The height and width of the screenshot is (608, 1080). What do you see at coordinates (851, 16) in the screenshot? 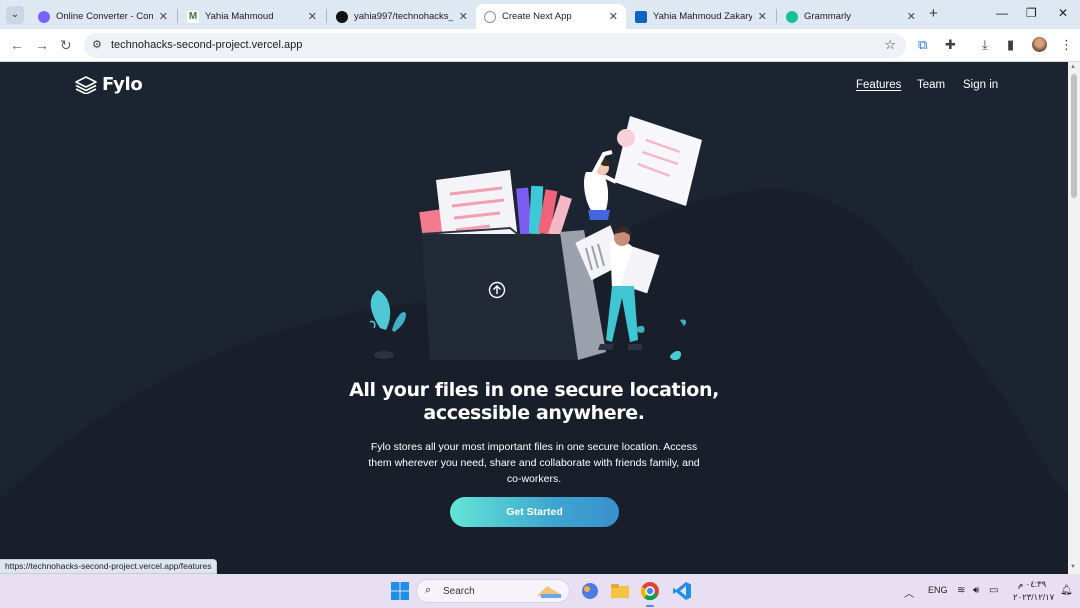
I see `tab-grammarly: Grammarly ✕` at bounding box center [851, 16].